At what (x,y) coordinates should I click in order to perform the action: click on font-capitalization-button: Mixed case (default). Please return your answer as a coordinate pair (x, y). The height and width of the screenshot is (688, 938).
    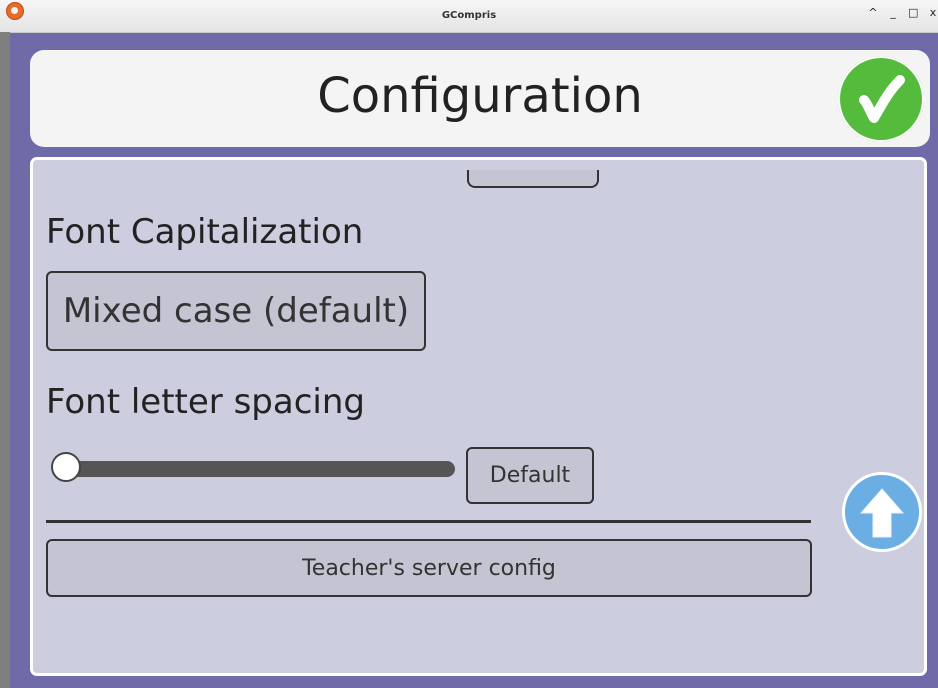
    Looking at the image, I should click on (236, 311).